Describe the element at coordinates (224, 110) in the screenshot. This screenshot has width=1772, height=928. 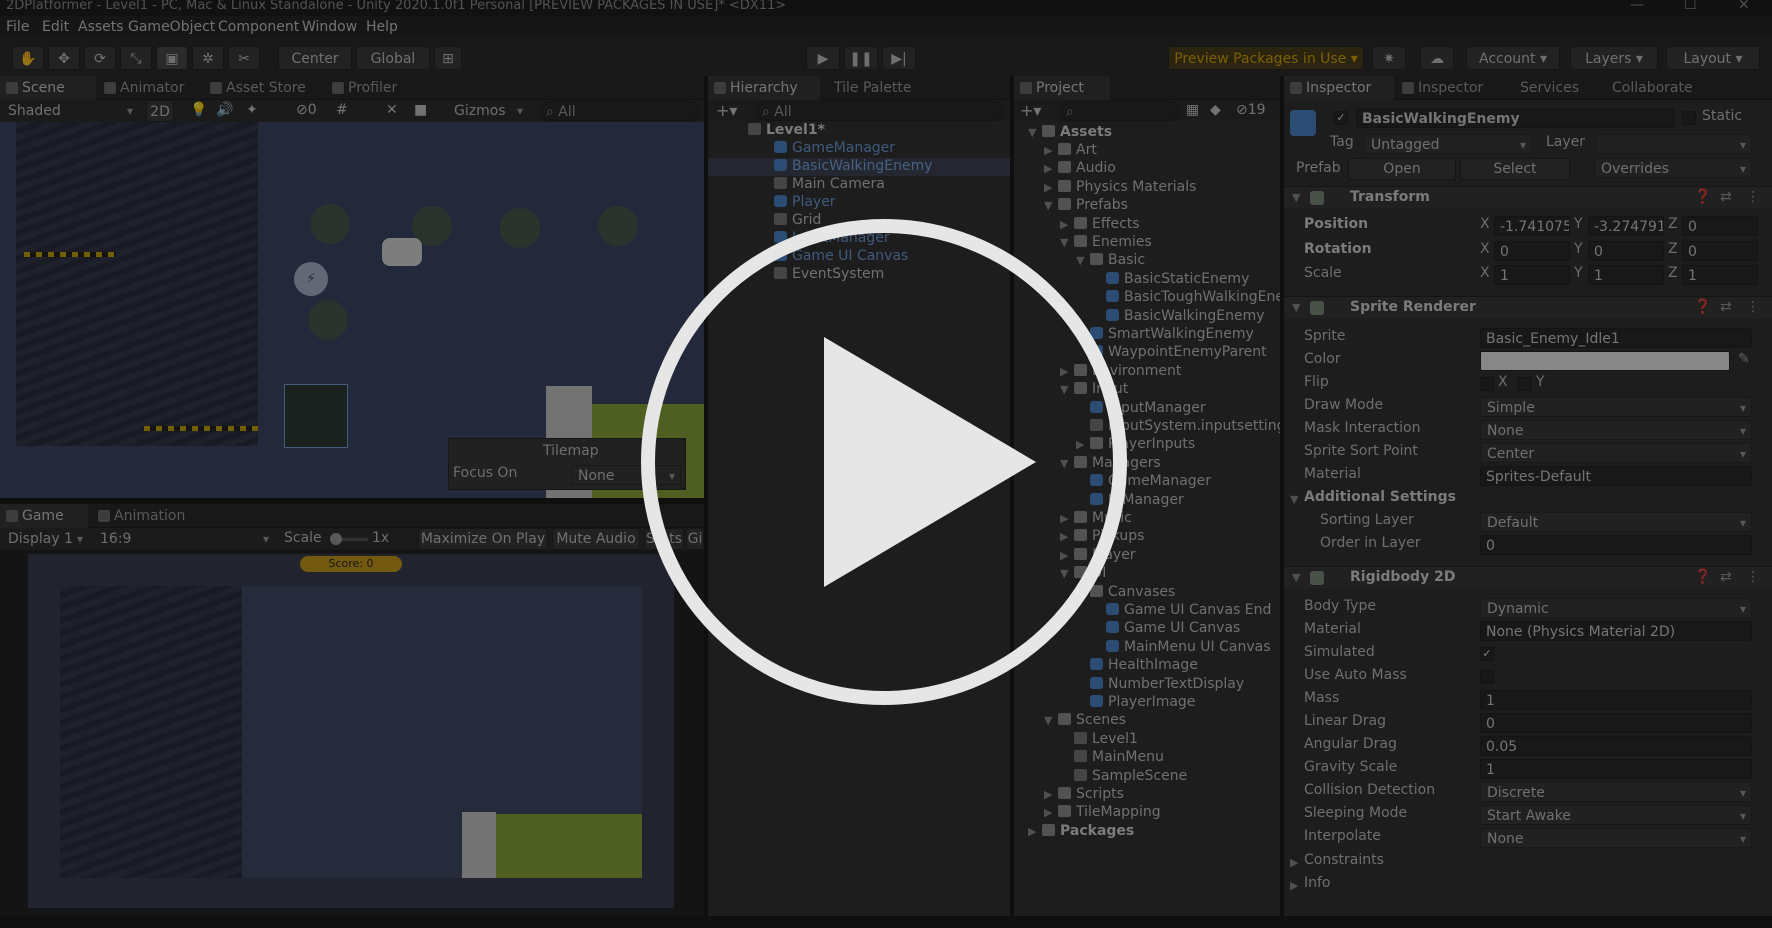
I see `audio-icon: 🔊` at that location.